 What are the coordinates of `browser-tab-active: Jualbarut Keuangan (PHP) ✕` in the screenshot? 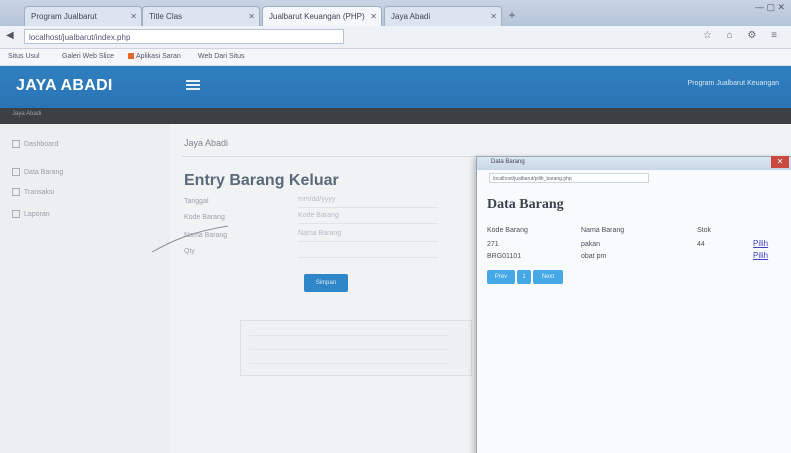 It's located at (322, 16).